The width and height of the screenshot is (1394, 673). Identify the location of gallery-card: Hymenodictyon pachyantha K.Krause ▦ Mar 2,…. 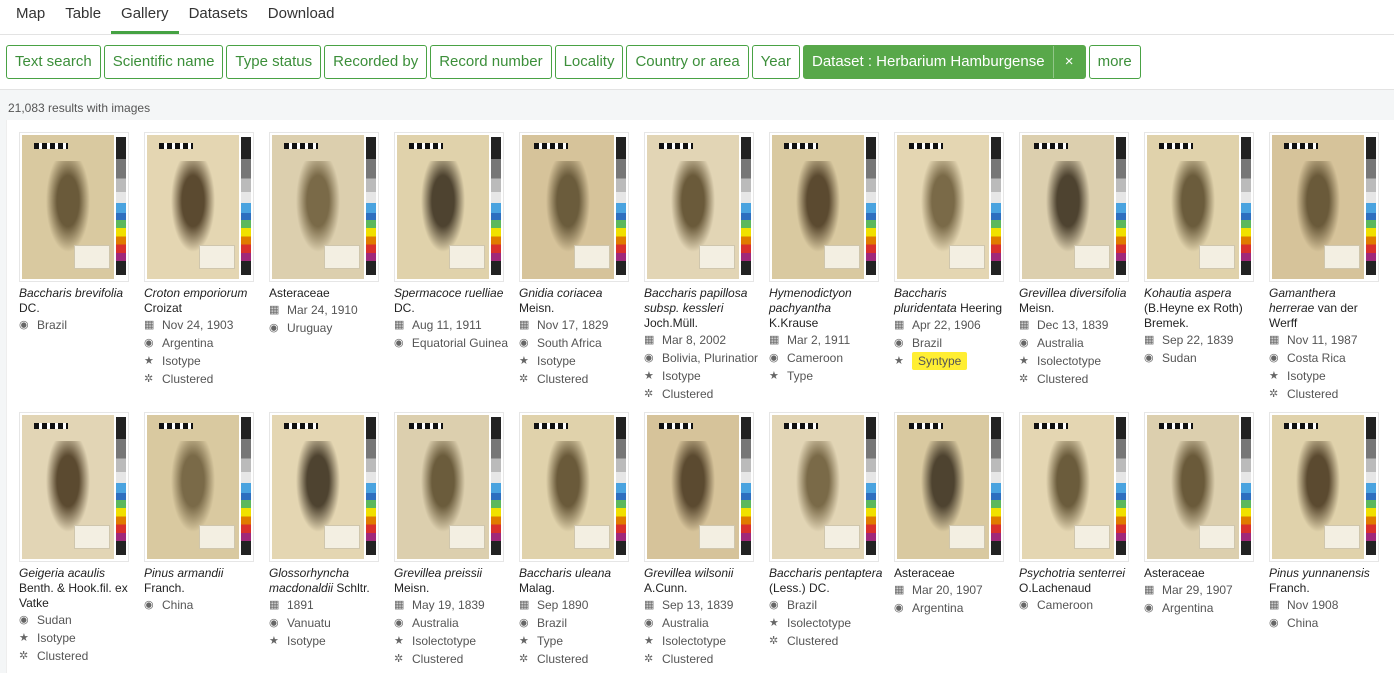
(826, 258).